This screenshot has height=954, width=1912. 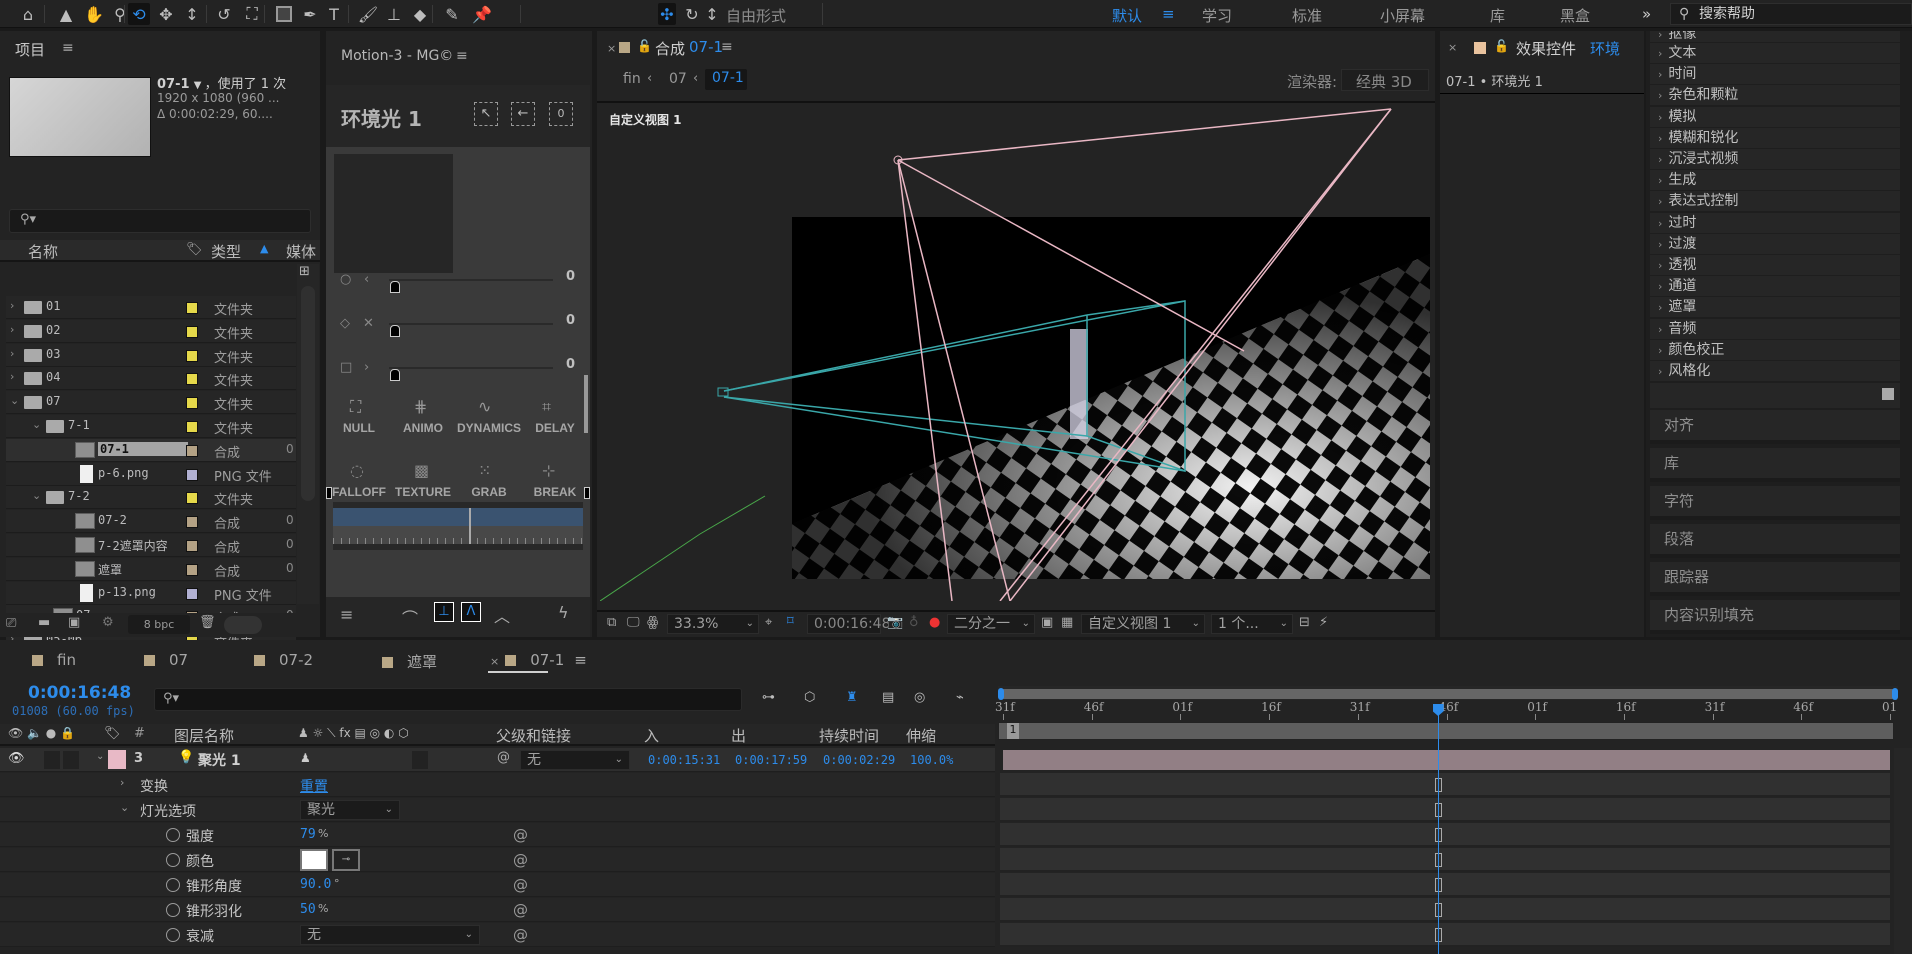 What do you see at coordinates (151, 450) in the screenshot?
I see `project-item: 07-1 合成 0` at bounding box center [151, 450].